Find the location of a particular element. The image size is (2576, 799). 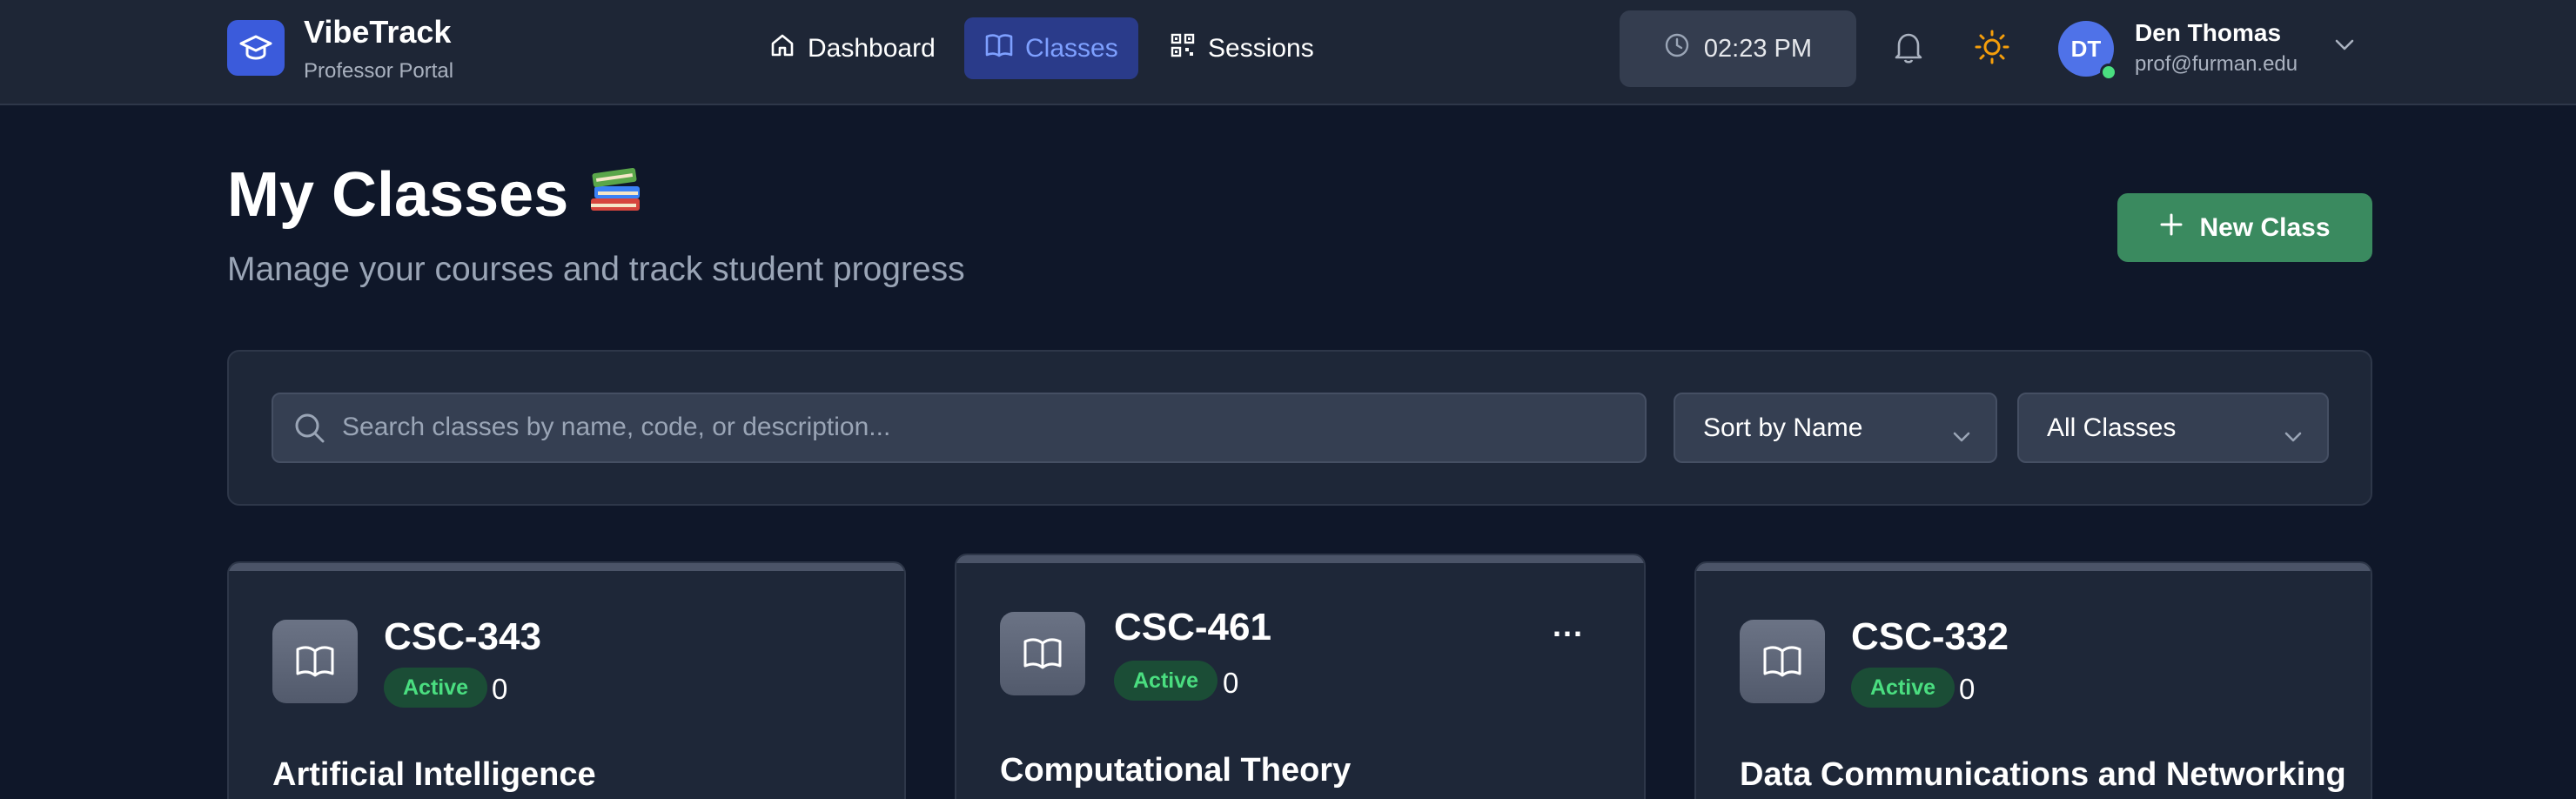

qr-code-icon is located at coordinates (1183, 48).